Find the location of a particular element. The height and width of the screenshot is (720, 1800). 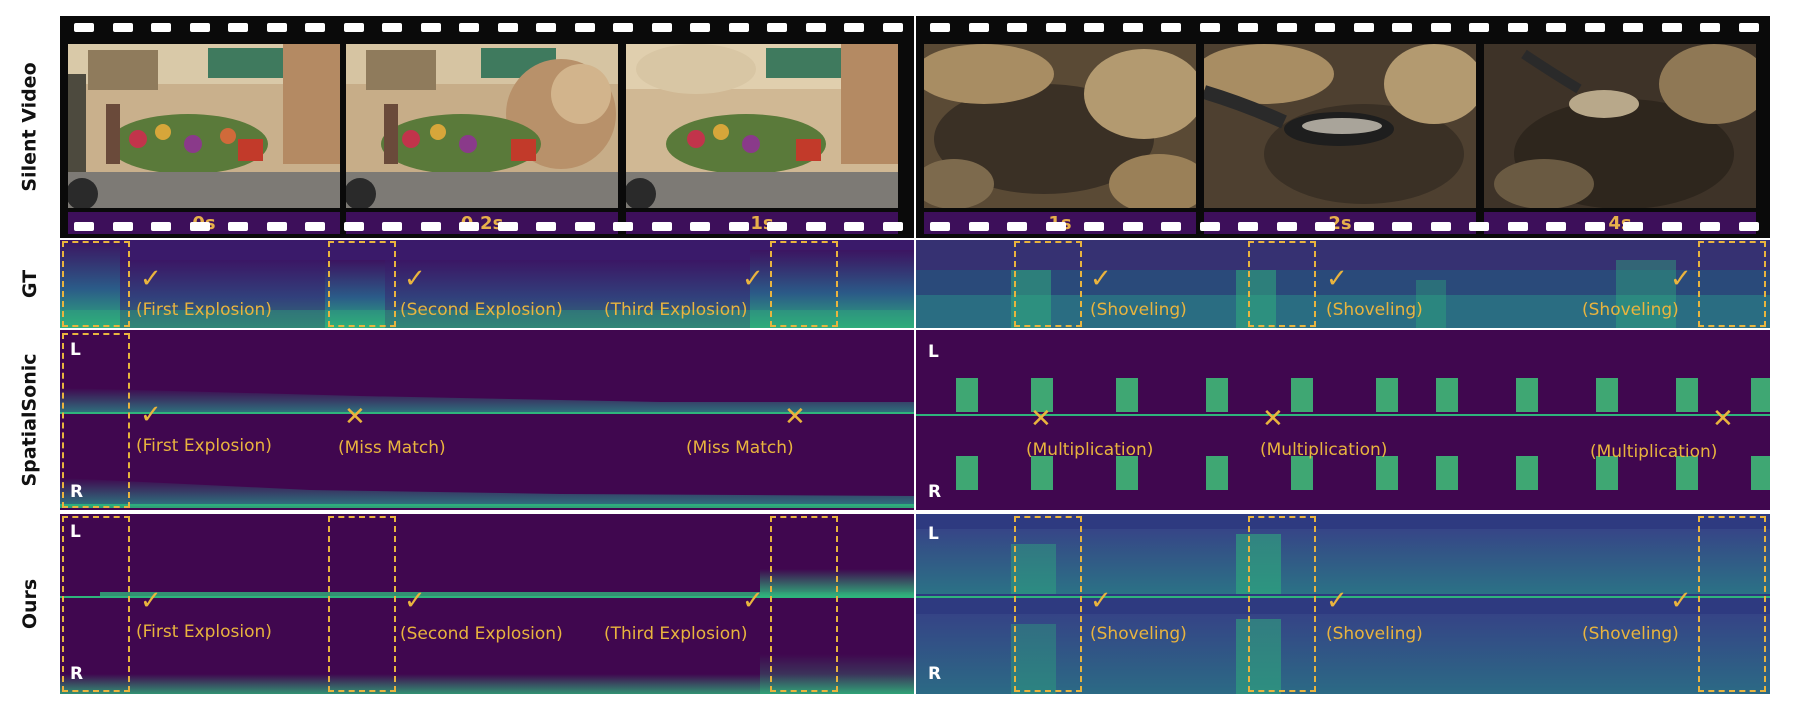

row-label-ours: Ours is located at coordinates (29, 604).